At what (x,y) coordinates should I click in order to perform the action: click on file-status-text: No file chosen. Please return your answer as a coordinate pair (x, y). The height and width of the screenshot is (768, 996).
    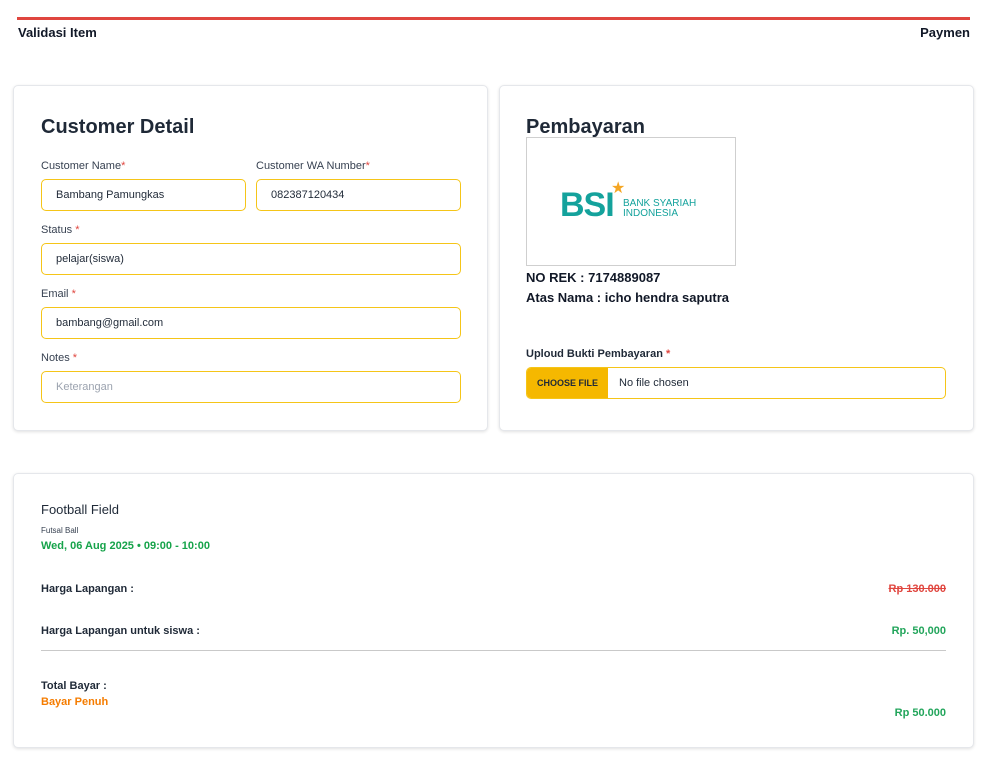
    Looking at the image, I should click on (654, 383).